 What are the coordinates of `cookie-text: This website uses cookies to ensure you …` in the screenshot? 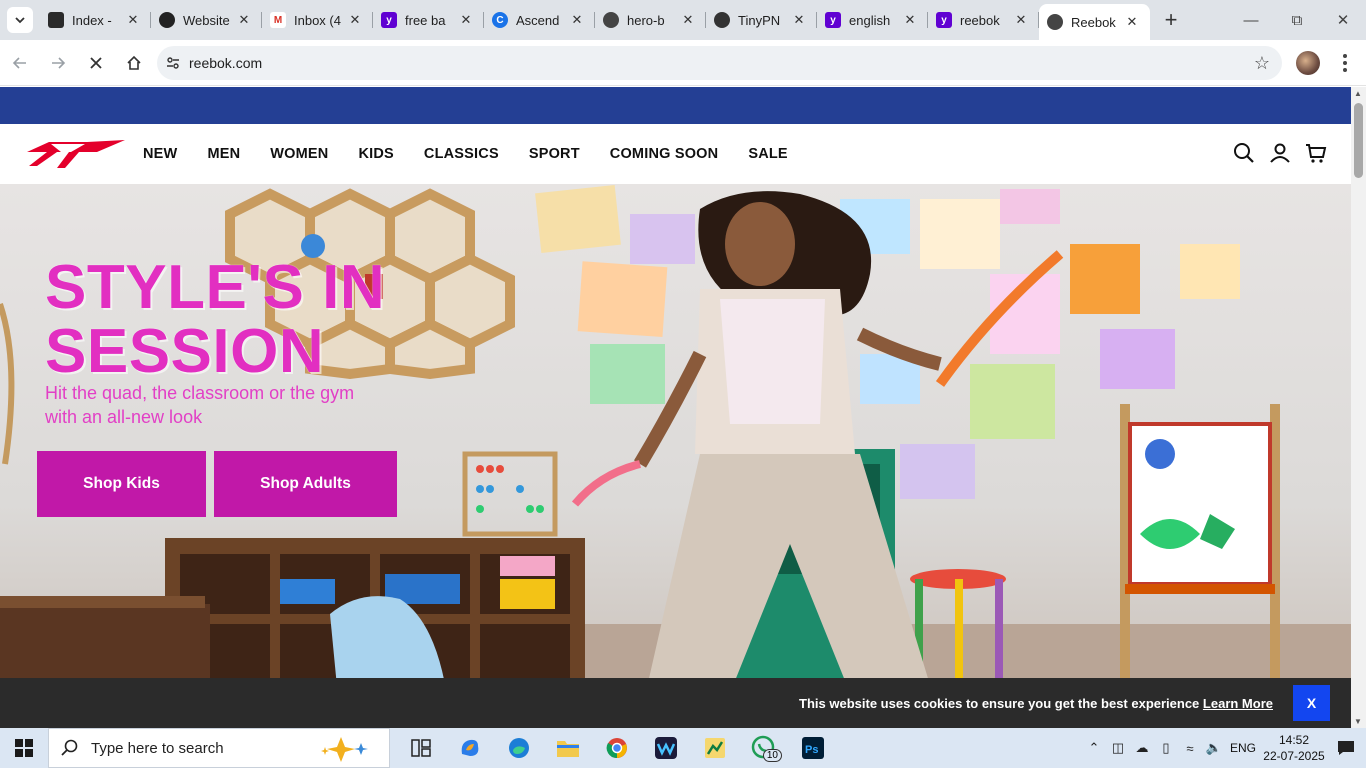 It's located at (999, 703).